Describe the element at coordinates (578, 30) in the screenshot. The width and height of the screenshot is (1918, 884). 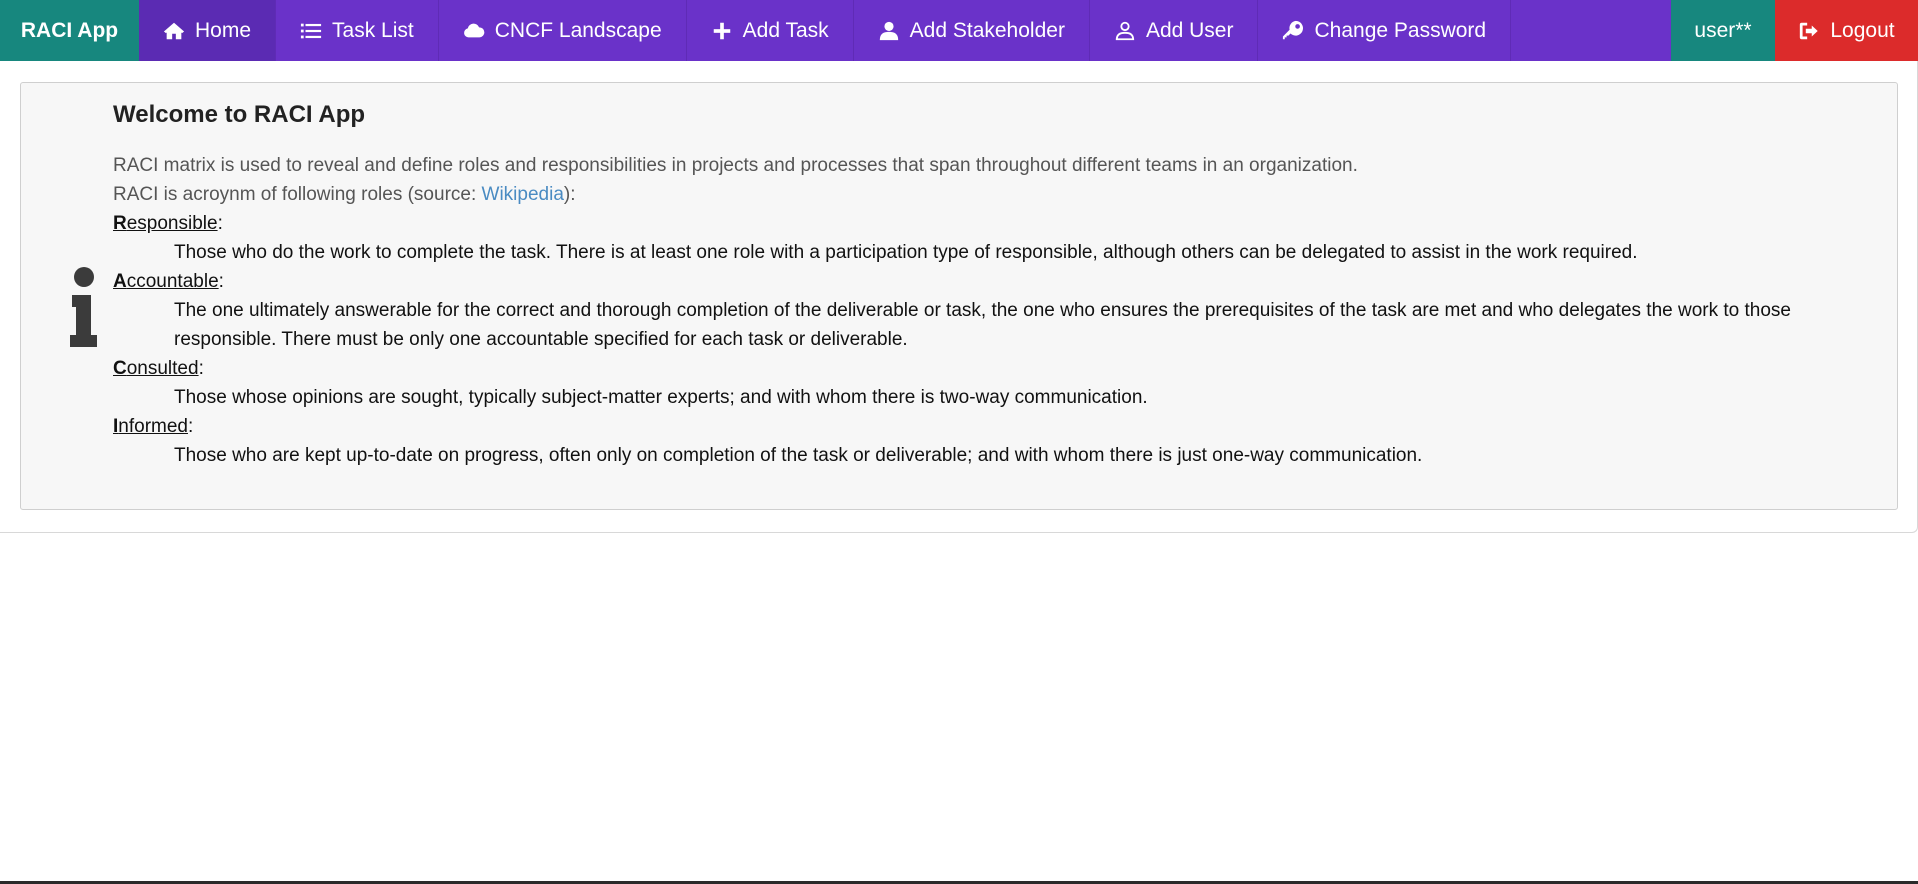
I see `nav-item-label: CNCF Landscape` at that location.